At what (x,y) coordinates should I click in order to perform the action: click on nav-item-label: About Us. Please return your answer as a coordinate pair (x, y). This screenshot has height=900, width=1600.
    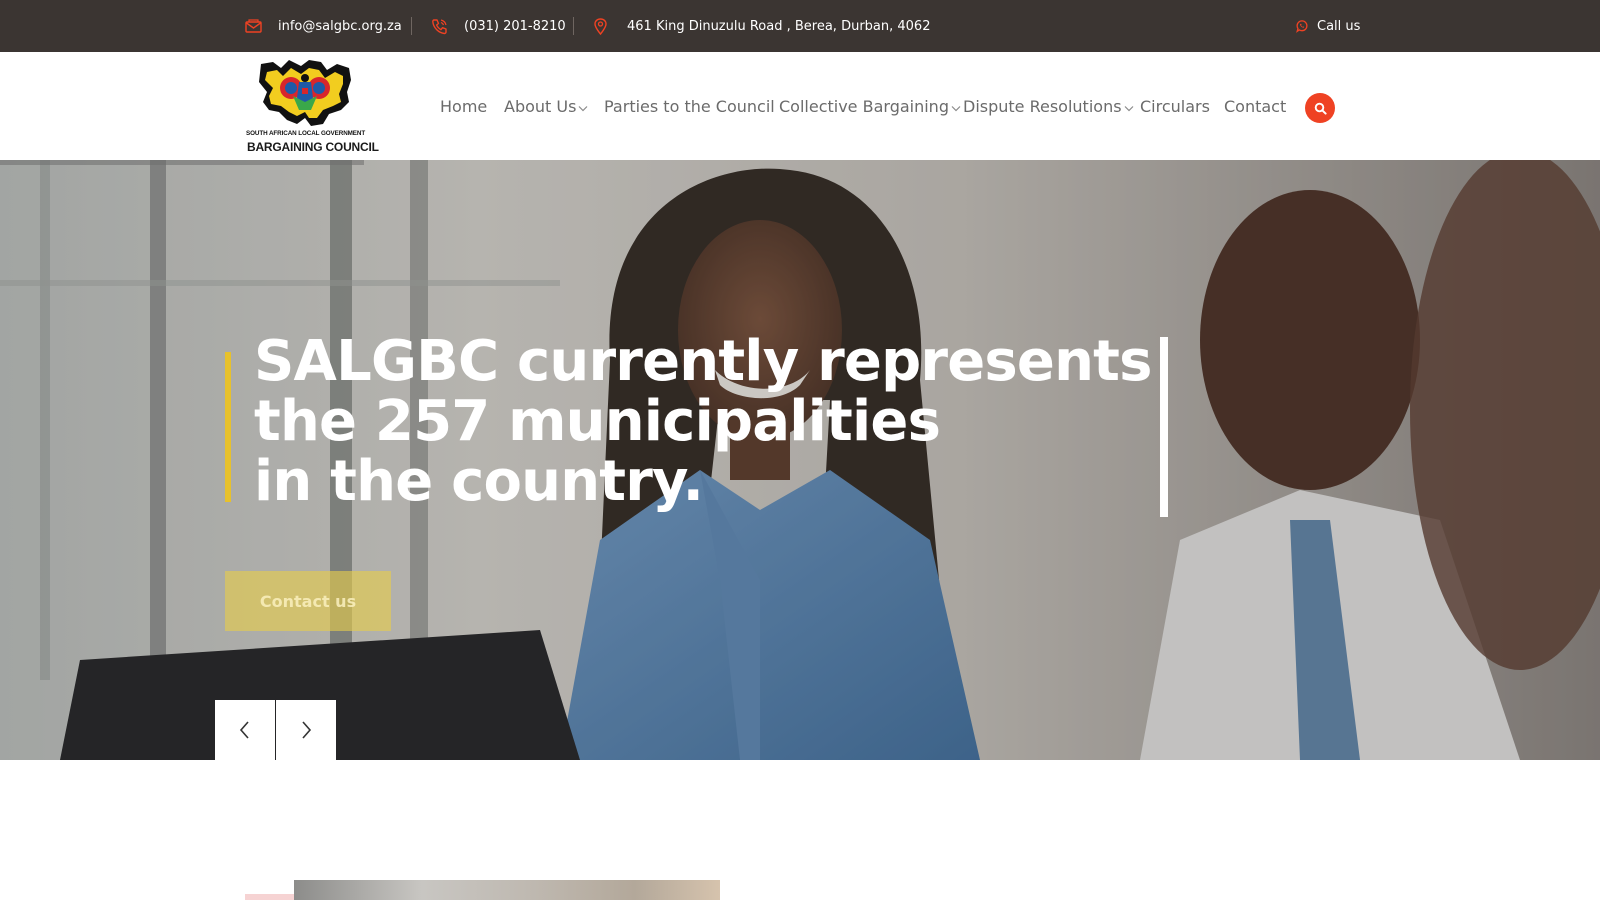
    Looking at the image, I should click on (540, 106).